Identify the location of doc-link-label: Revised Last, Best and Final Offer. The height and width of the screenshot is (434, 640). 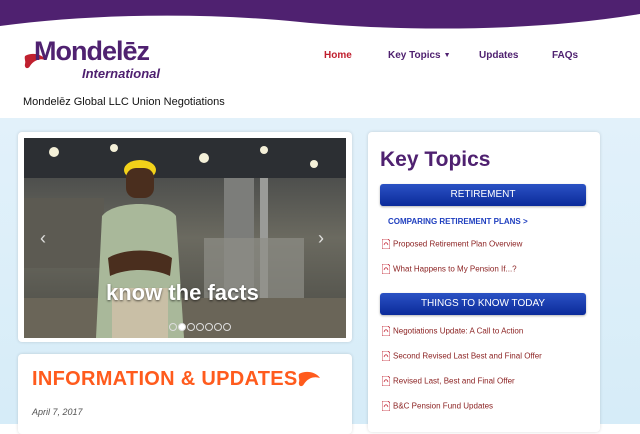
(454, 381).